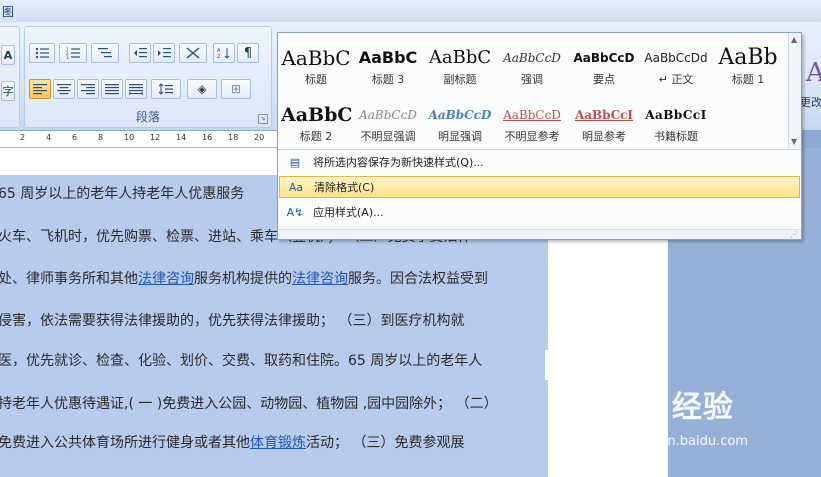  What do you see at coordinates (8, 55) in the screenshot?
I see `font-button-a: A` at bounding box center [8, 55].